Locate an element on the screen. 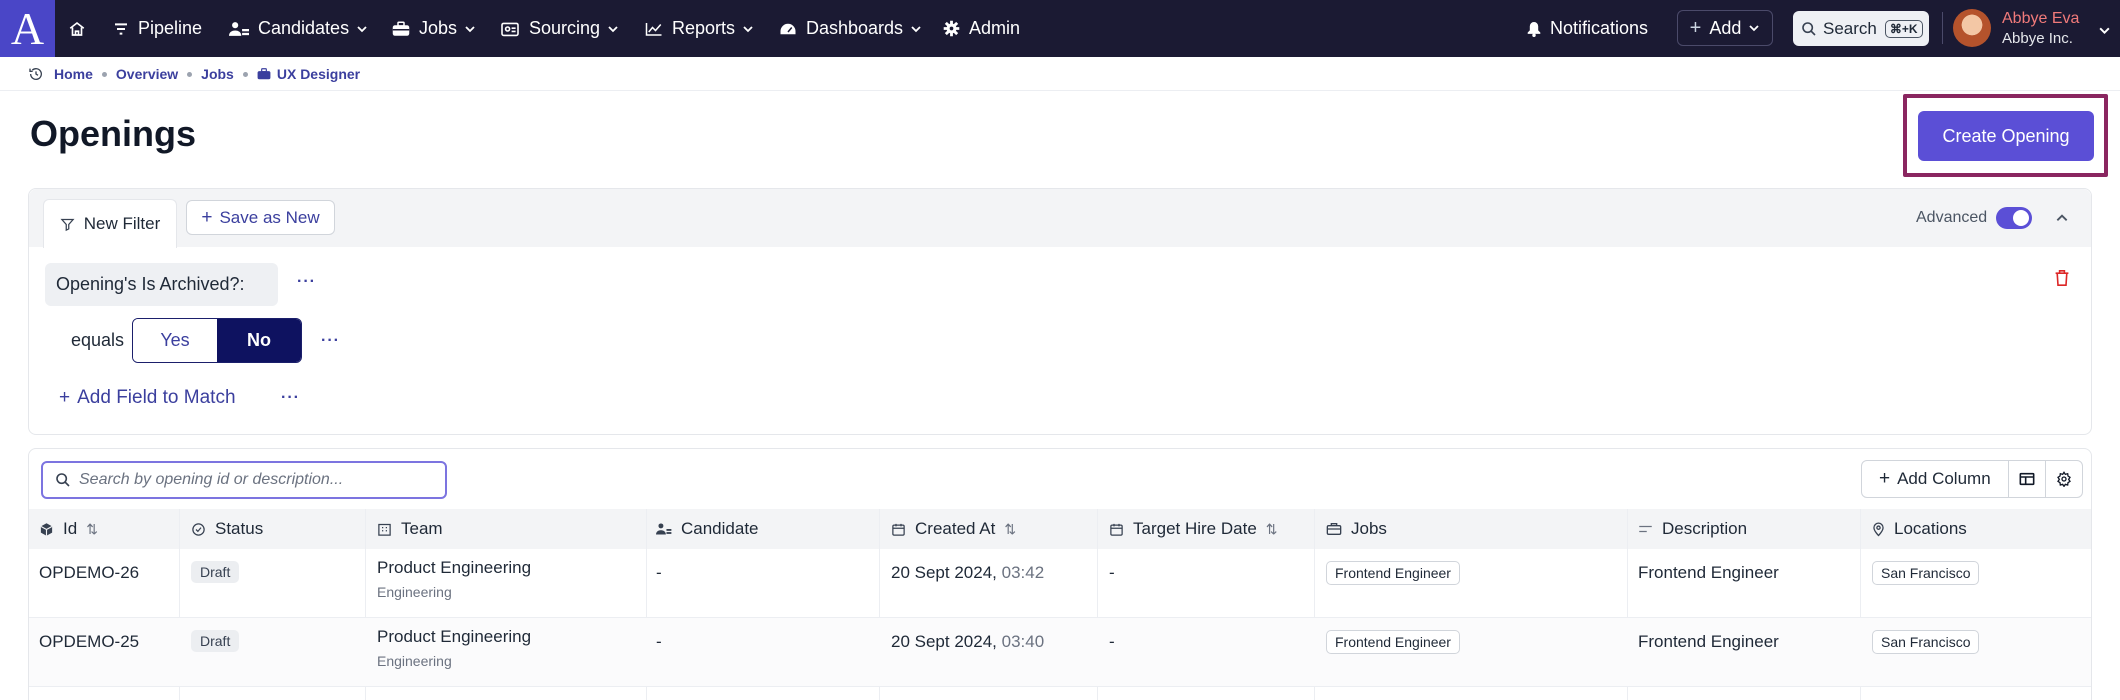  filter-field-chip: Opening's Is Archived?: is located at coordinates (161, 284).